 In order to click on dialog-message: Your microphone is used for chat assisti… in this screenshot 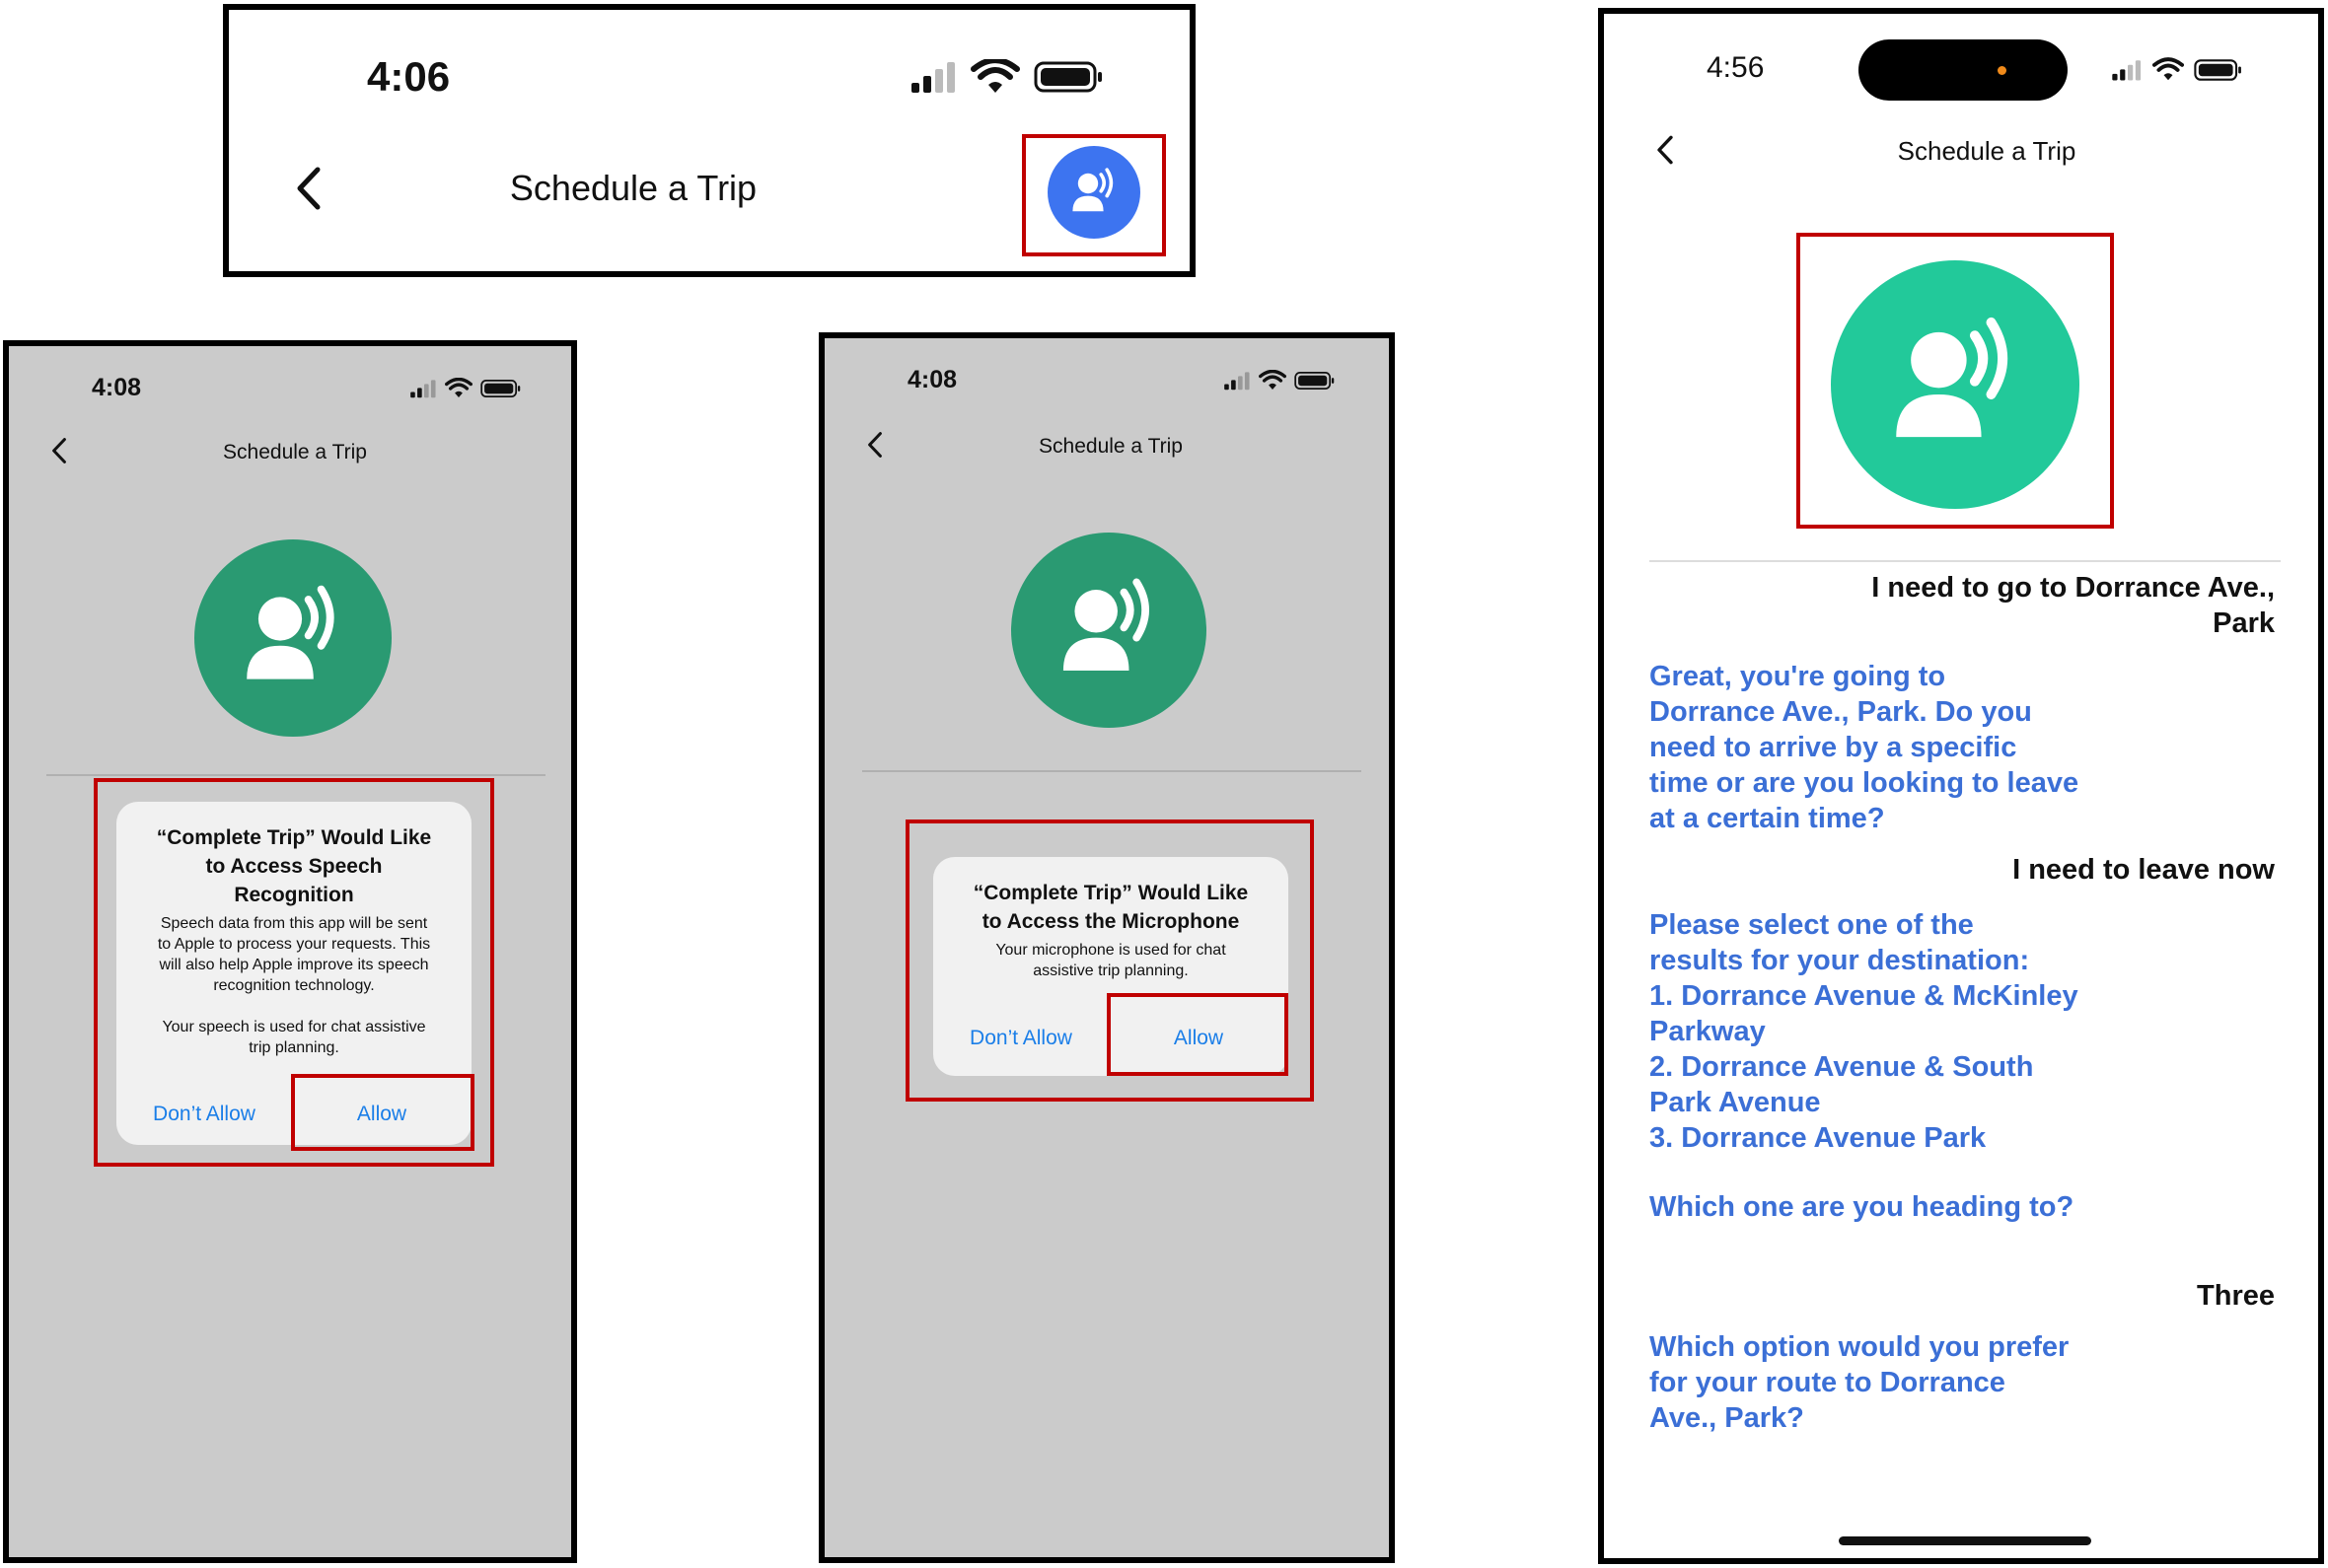, I will do `click(1110, 960)`.